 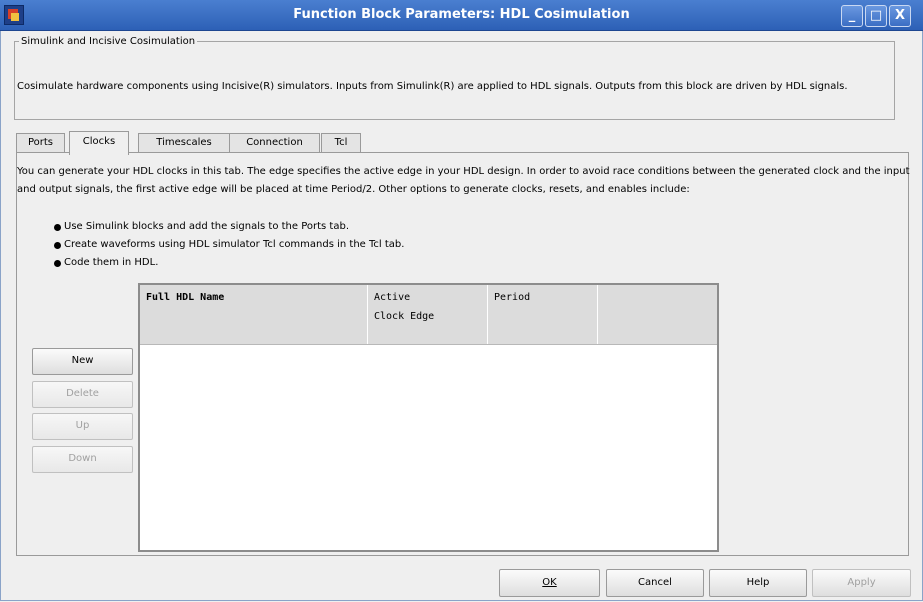 I want to click on new-button: New, so click(x=82, y=361).